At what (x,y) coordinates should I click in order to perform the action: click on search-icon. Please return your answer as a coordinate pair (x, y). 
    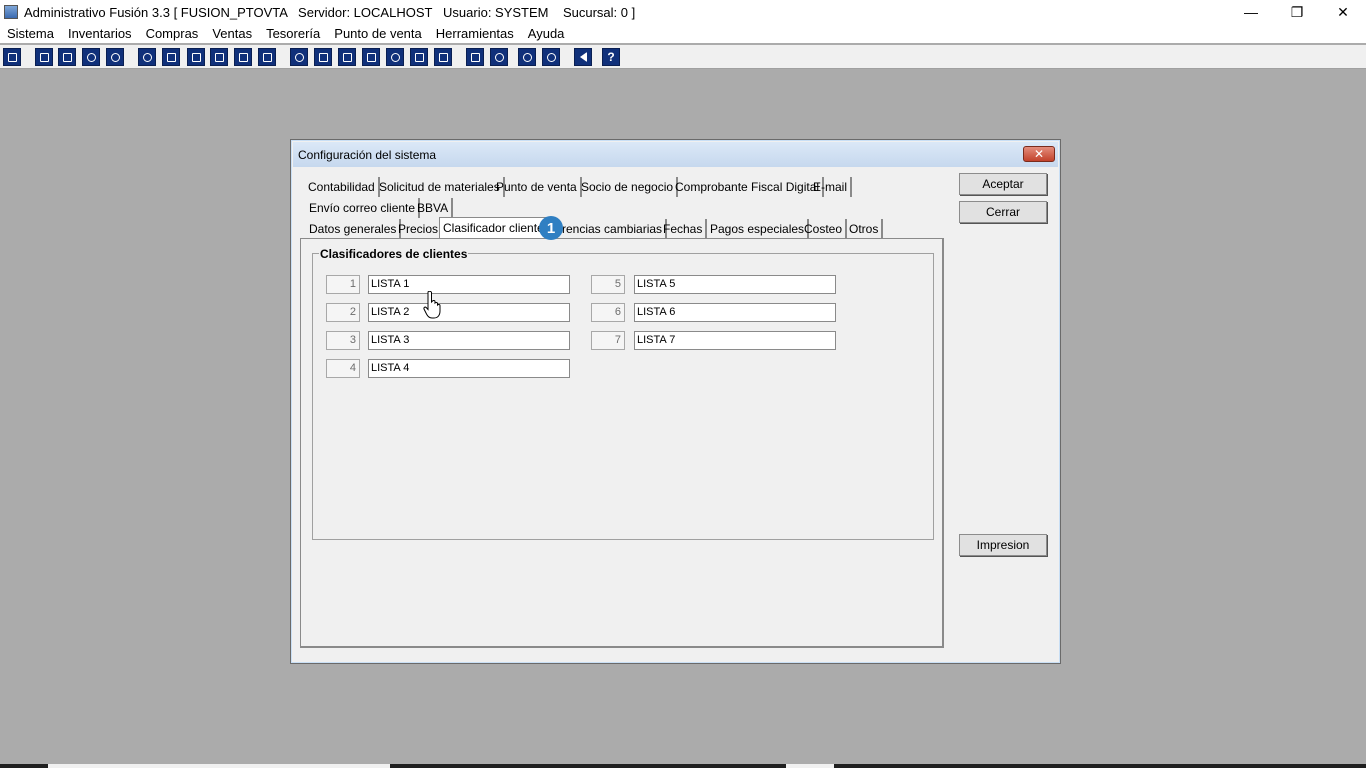
    Looking at the image, I should click on (499, 57).